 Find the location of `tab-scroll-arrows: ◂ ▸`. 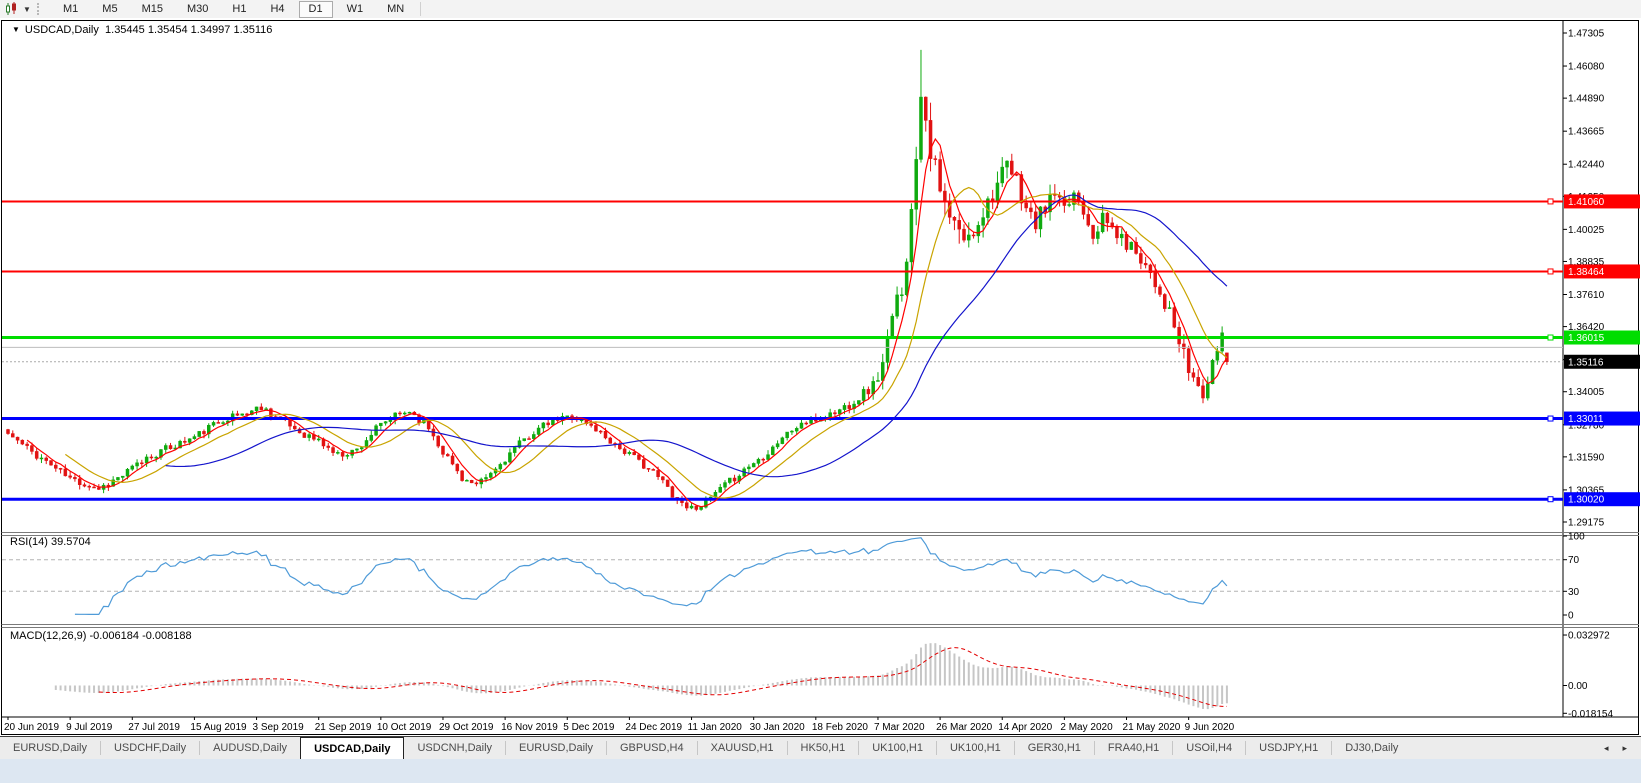

tab-scroll-arrows: ◂ ▸ is located at coordinates (1622, 748).